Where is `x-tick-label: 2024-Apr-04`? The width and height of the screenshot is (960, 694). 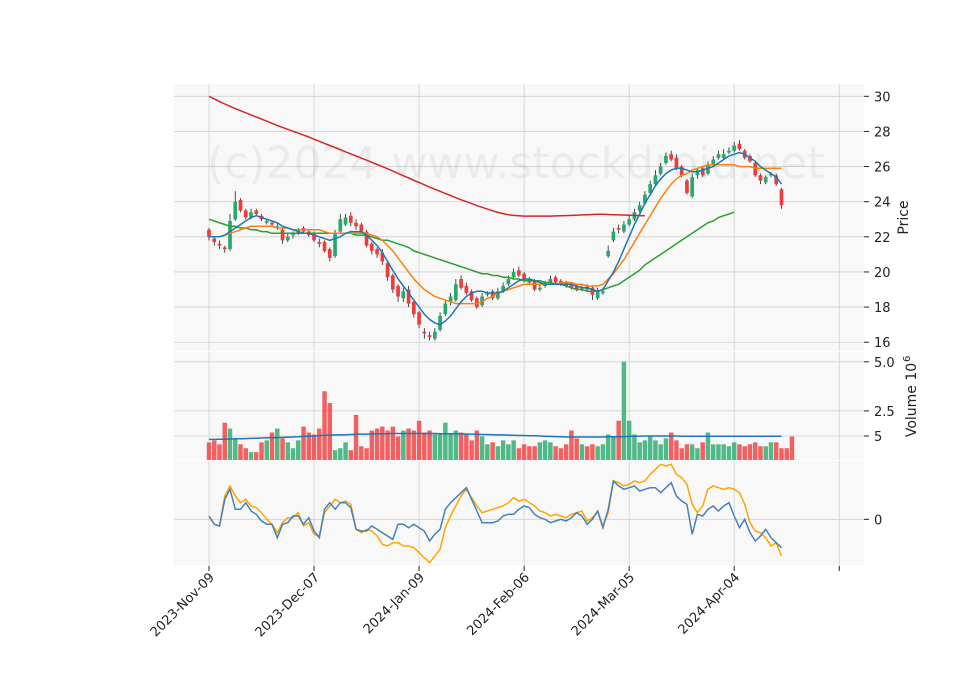 x-tick-label: 2024-Apr-04 is located at coordinates (709, 603).